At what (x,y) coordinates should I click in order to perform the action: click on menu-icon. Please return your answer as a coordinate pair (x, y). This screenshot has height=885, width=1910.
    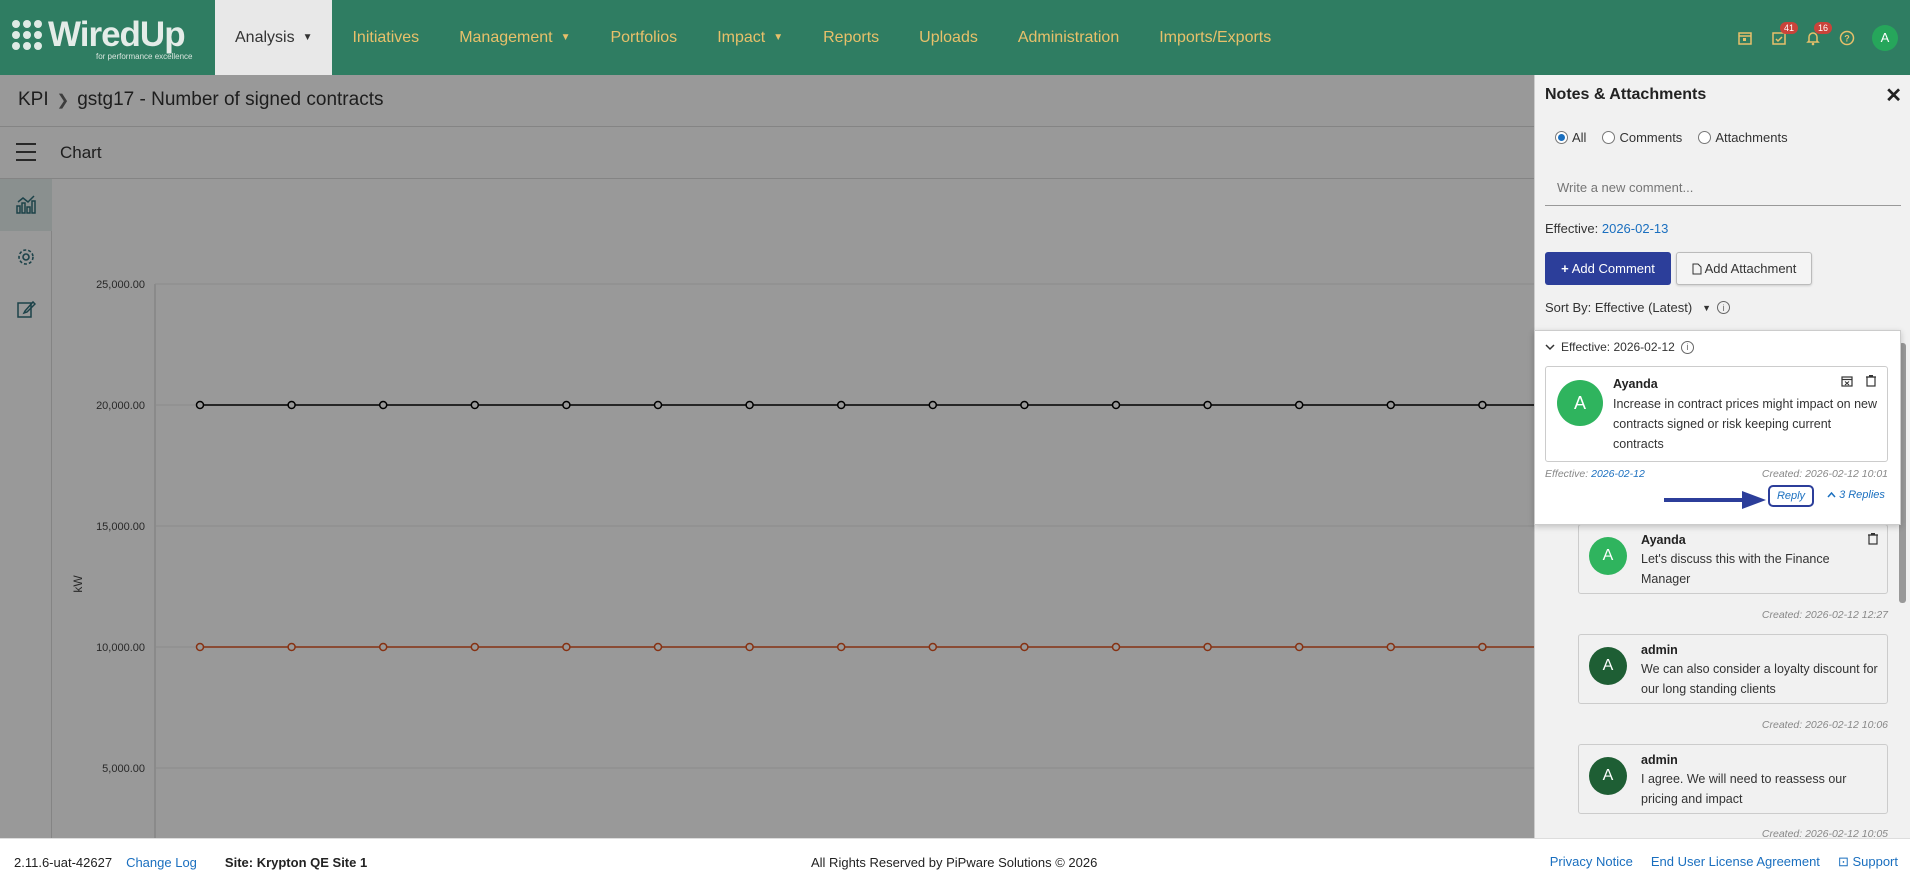
    Looking at the image, I should click on (26, 152).